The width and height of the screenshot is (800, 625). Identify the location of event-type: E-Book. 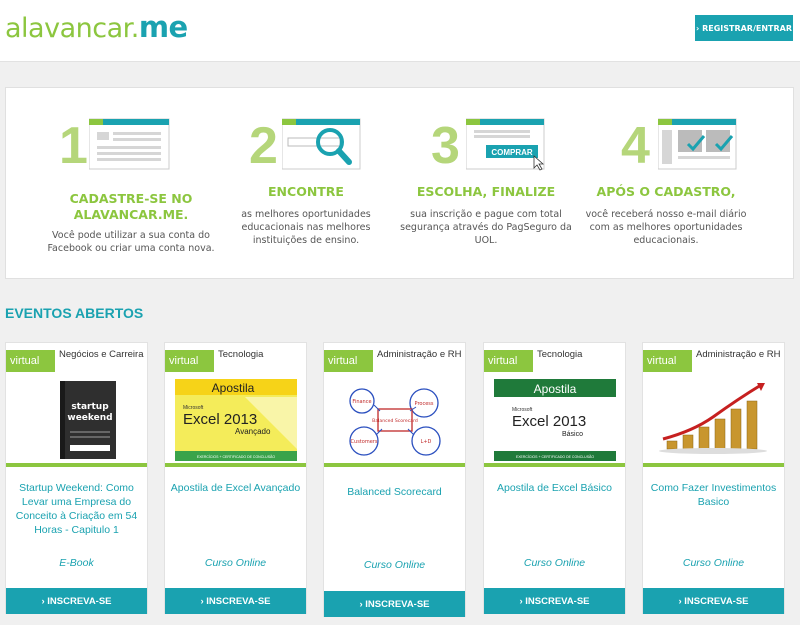
(76, 563).